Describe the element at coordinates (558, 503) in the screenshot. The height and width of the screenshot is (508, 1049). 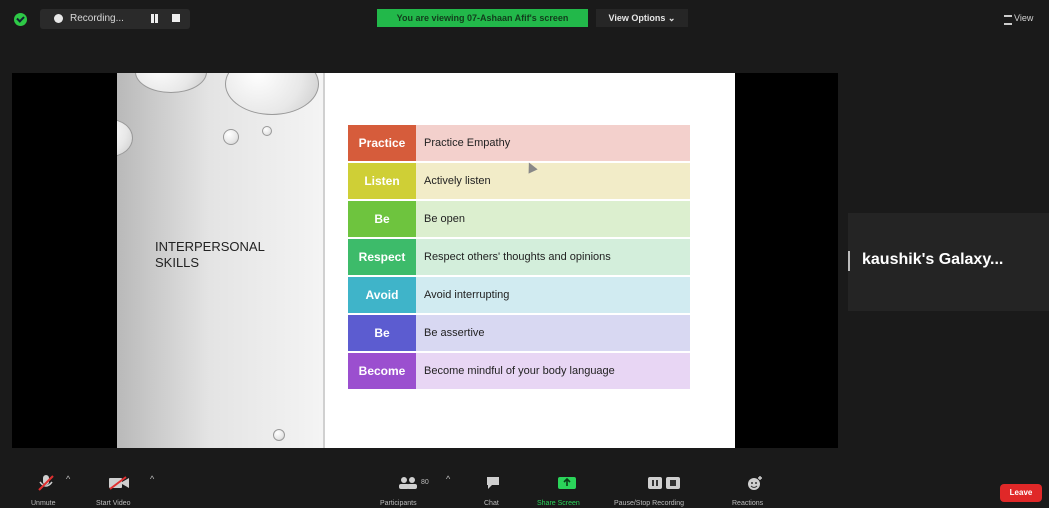
I see `share-screen-button: Share Screen` at that location.